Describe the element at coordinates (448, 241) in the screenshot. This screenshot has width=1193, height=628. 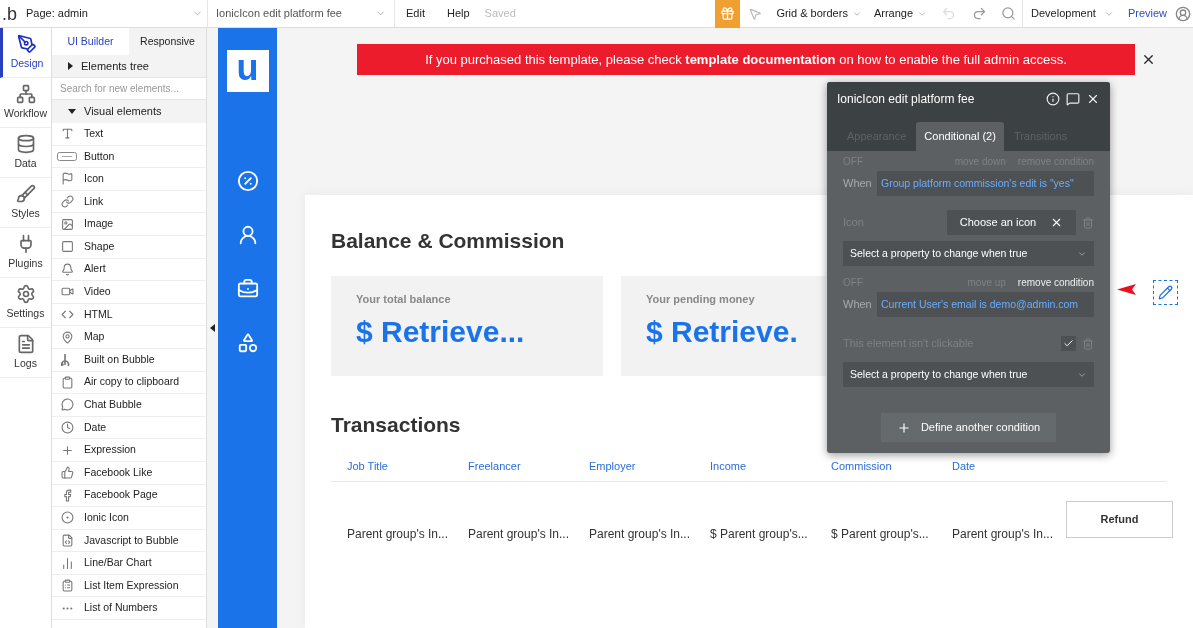
I see `section-title: Balance & Commission` at that location.